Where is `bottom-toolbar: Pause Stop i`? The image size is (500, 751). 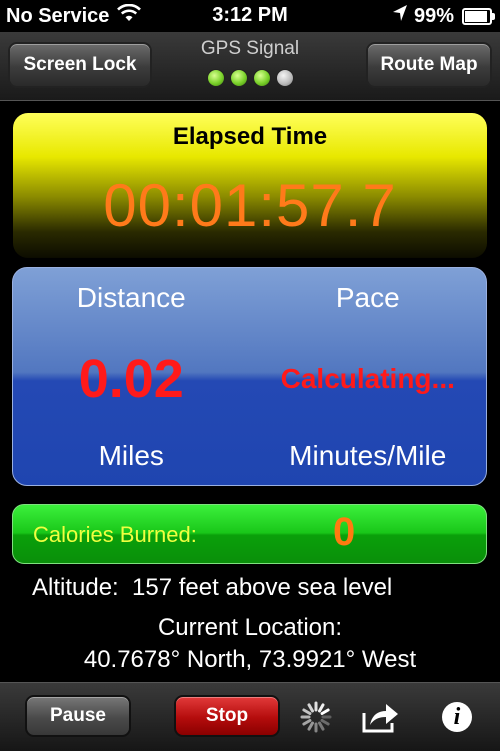
bottom-toolbar: Pause Stop i is located at coordinates (250, 716).